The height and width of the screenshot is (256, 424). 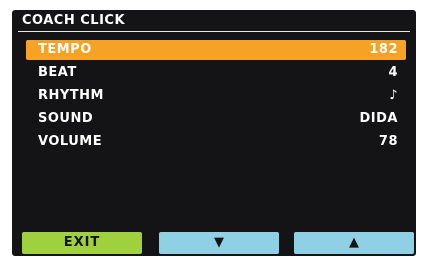 I want to click on page-title: COACH CLICK, so click(x=74, y=20).